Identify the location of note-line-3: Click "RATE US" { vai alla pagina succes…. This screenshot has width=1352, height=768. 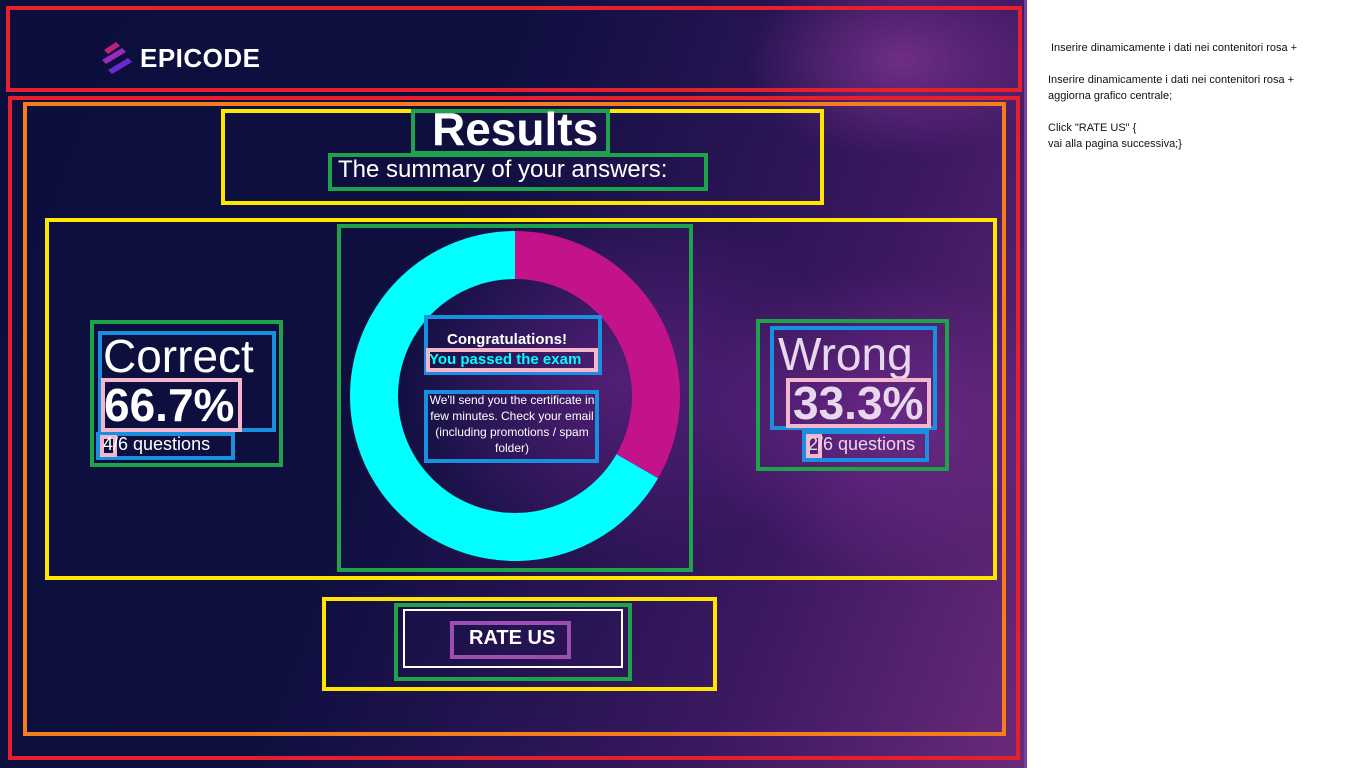
(1115, 136).